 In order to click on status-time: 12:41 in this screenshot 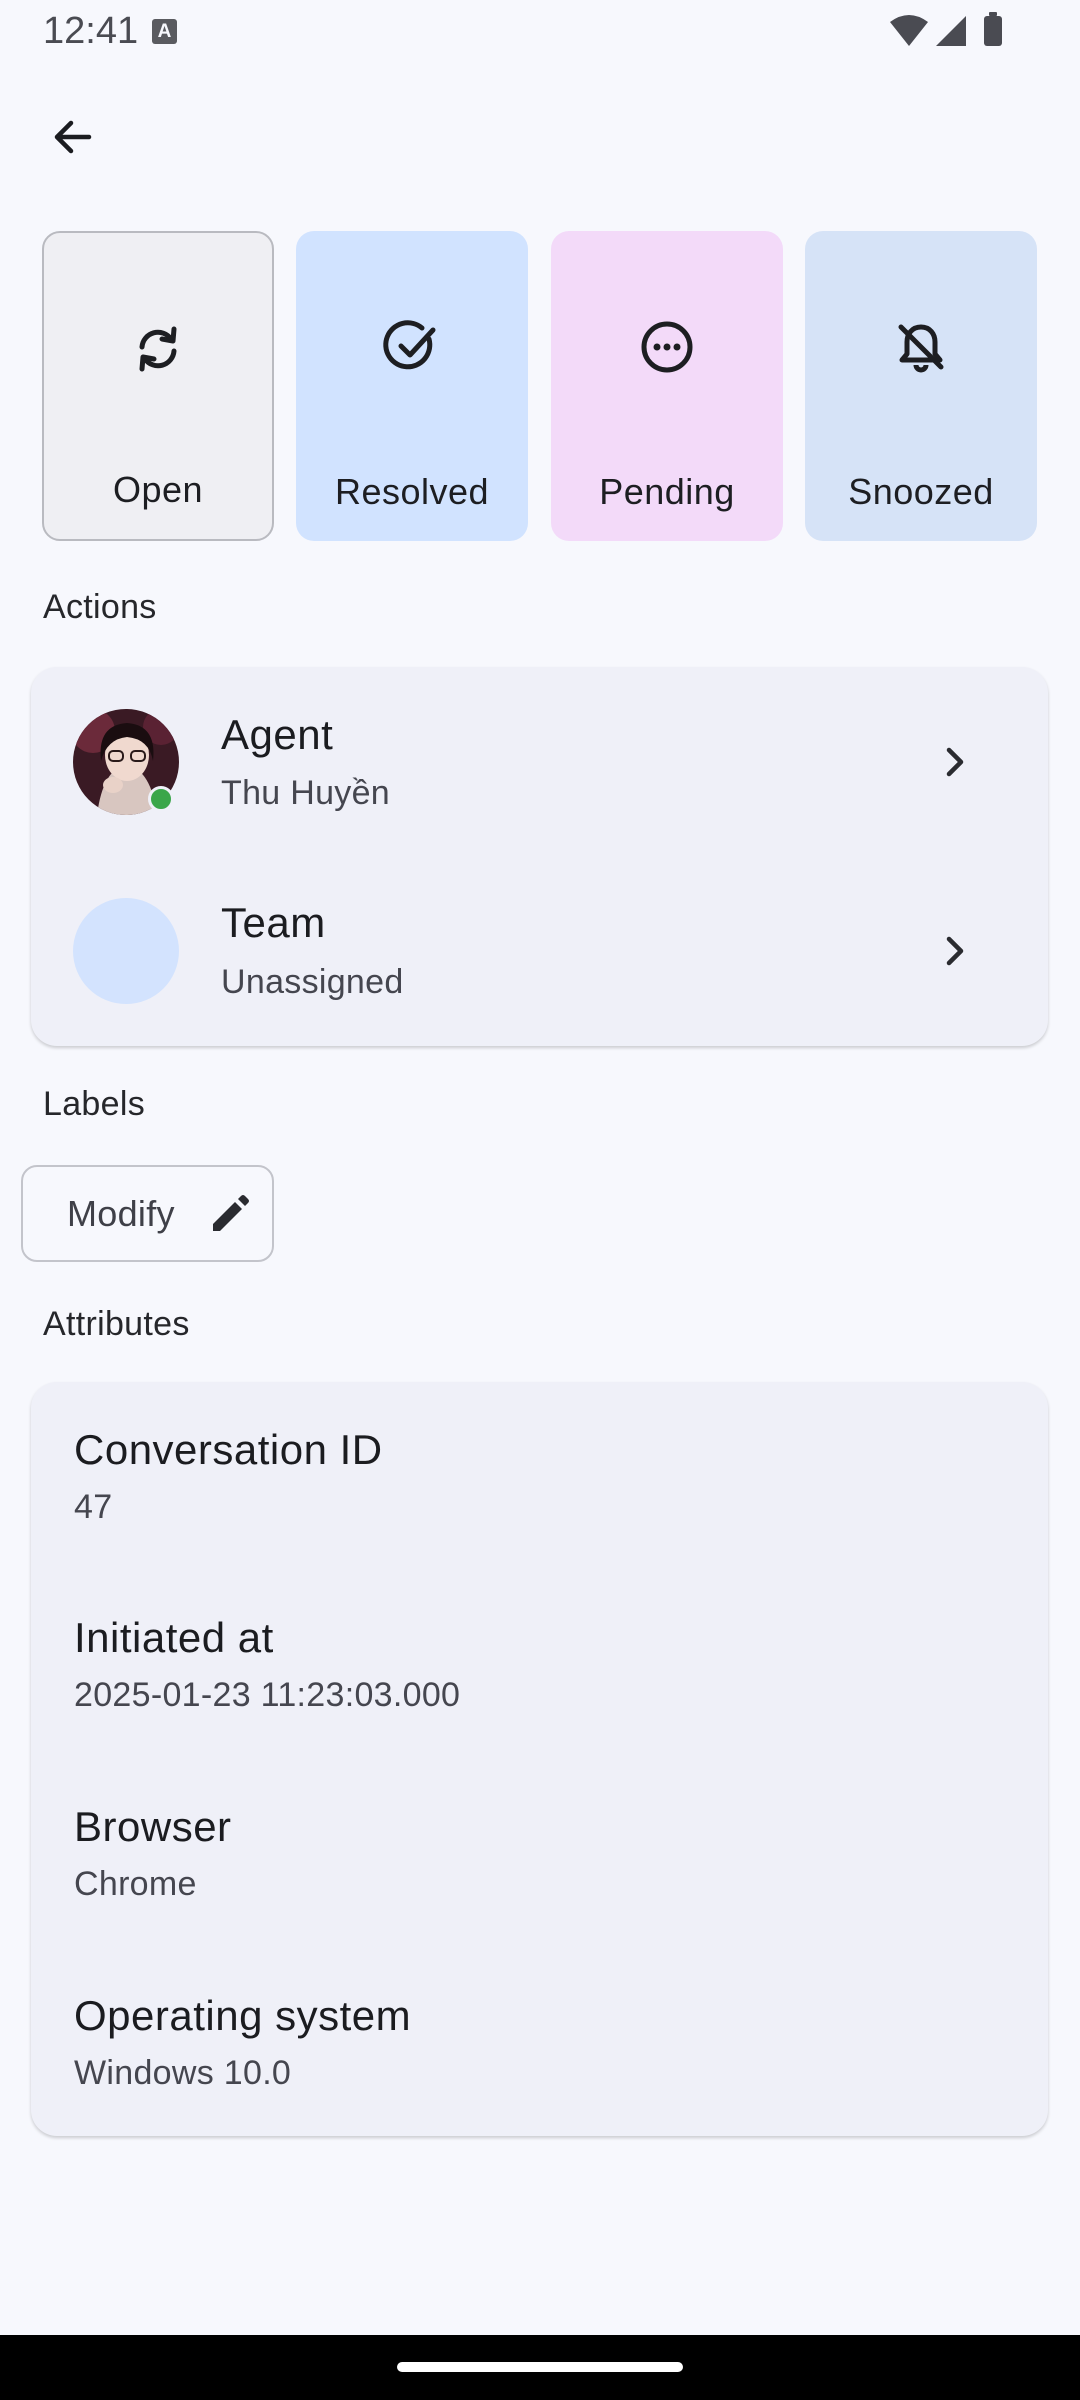, I will do `click(91, 31)`.